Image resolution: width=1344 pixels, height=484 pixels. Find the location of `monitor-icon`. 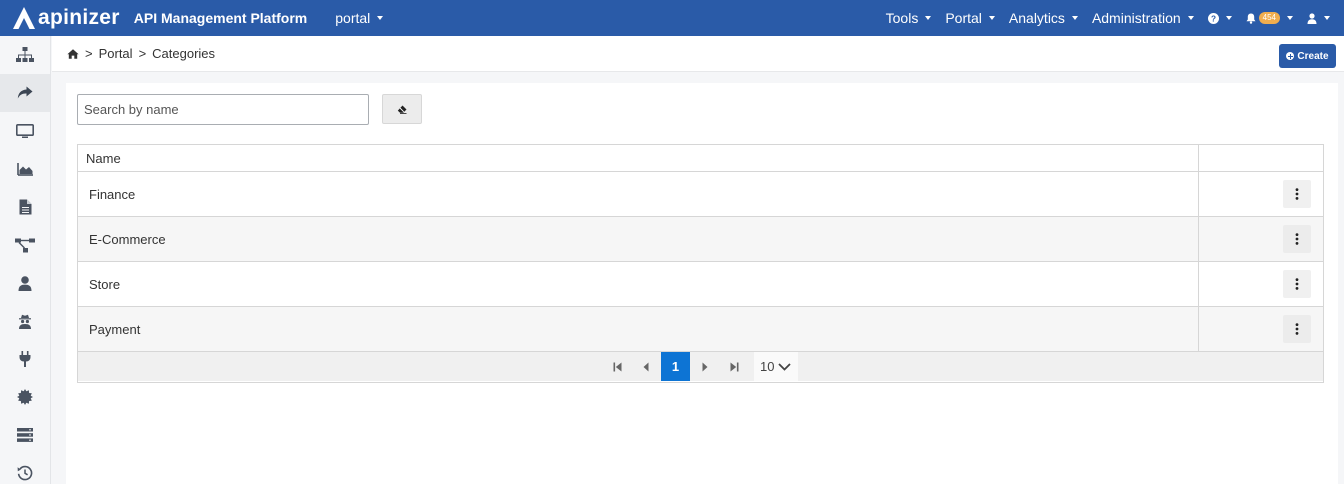

monitor-icon is located at coordinates (25, 130).